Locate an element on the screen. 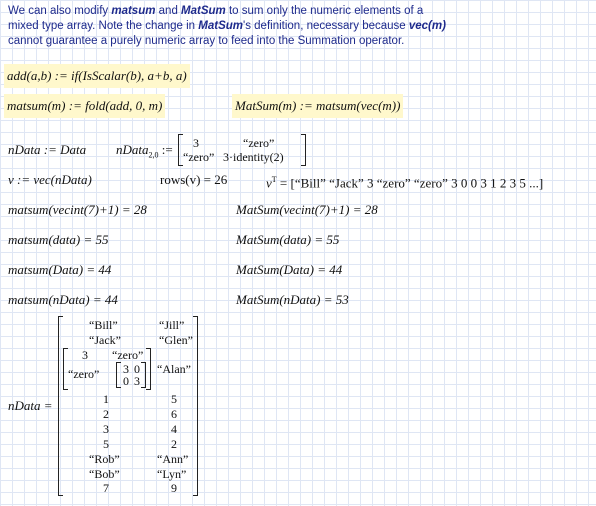  v-definition: v := vec(nData) is located at coordinates (50, 180).